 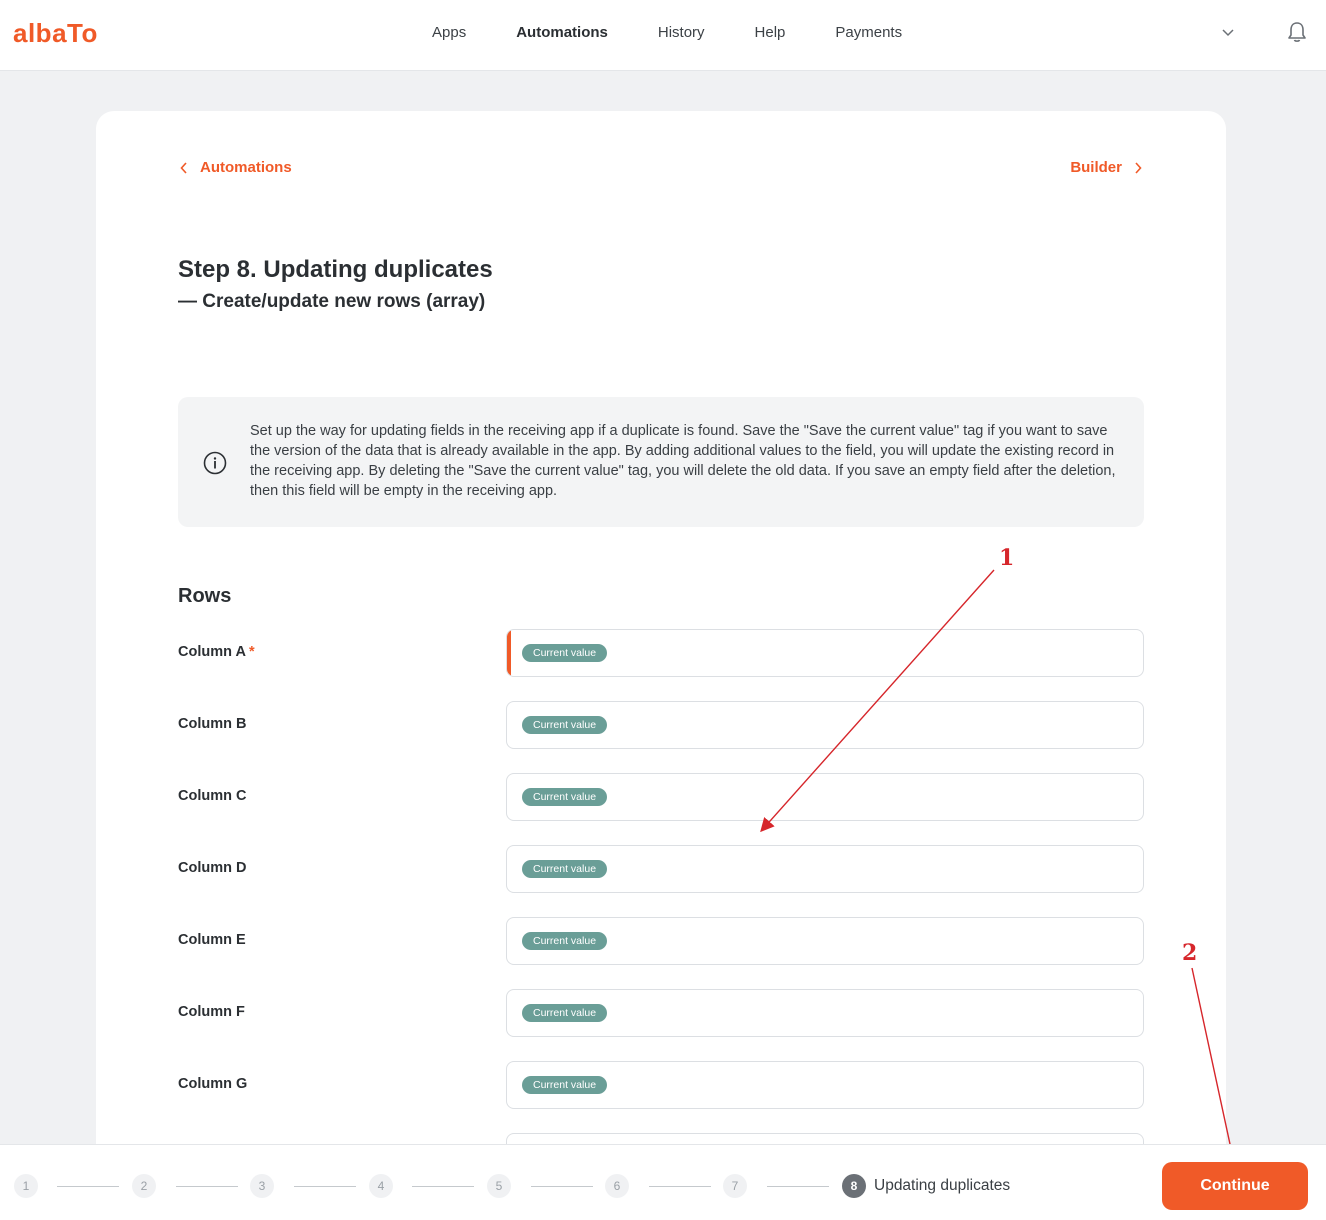 I want to click on annotation-number-2: 2, so click(x=1190, y=953).